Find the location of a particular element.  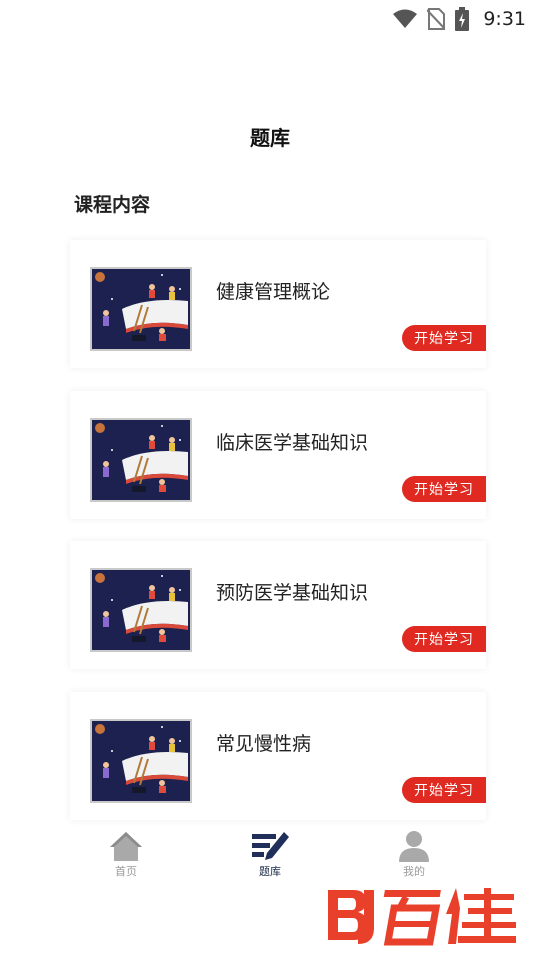

nav-label-home: 首页 is located at coordinates (126, 871).